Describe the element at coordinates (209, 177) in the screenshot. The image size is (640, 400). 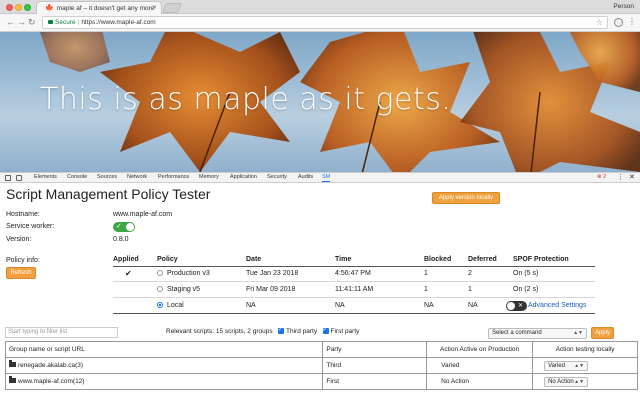
I see `devtools-tab-memory: Memory` at that location.